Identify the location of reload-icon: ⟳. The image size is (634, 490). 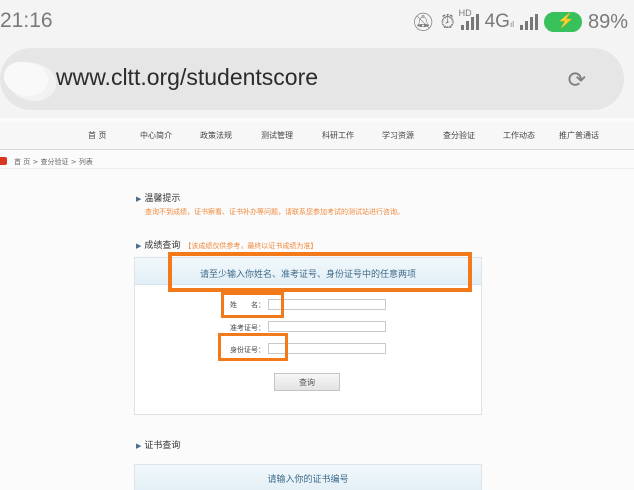
(577, 80).